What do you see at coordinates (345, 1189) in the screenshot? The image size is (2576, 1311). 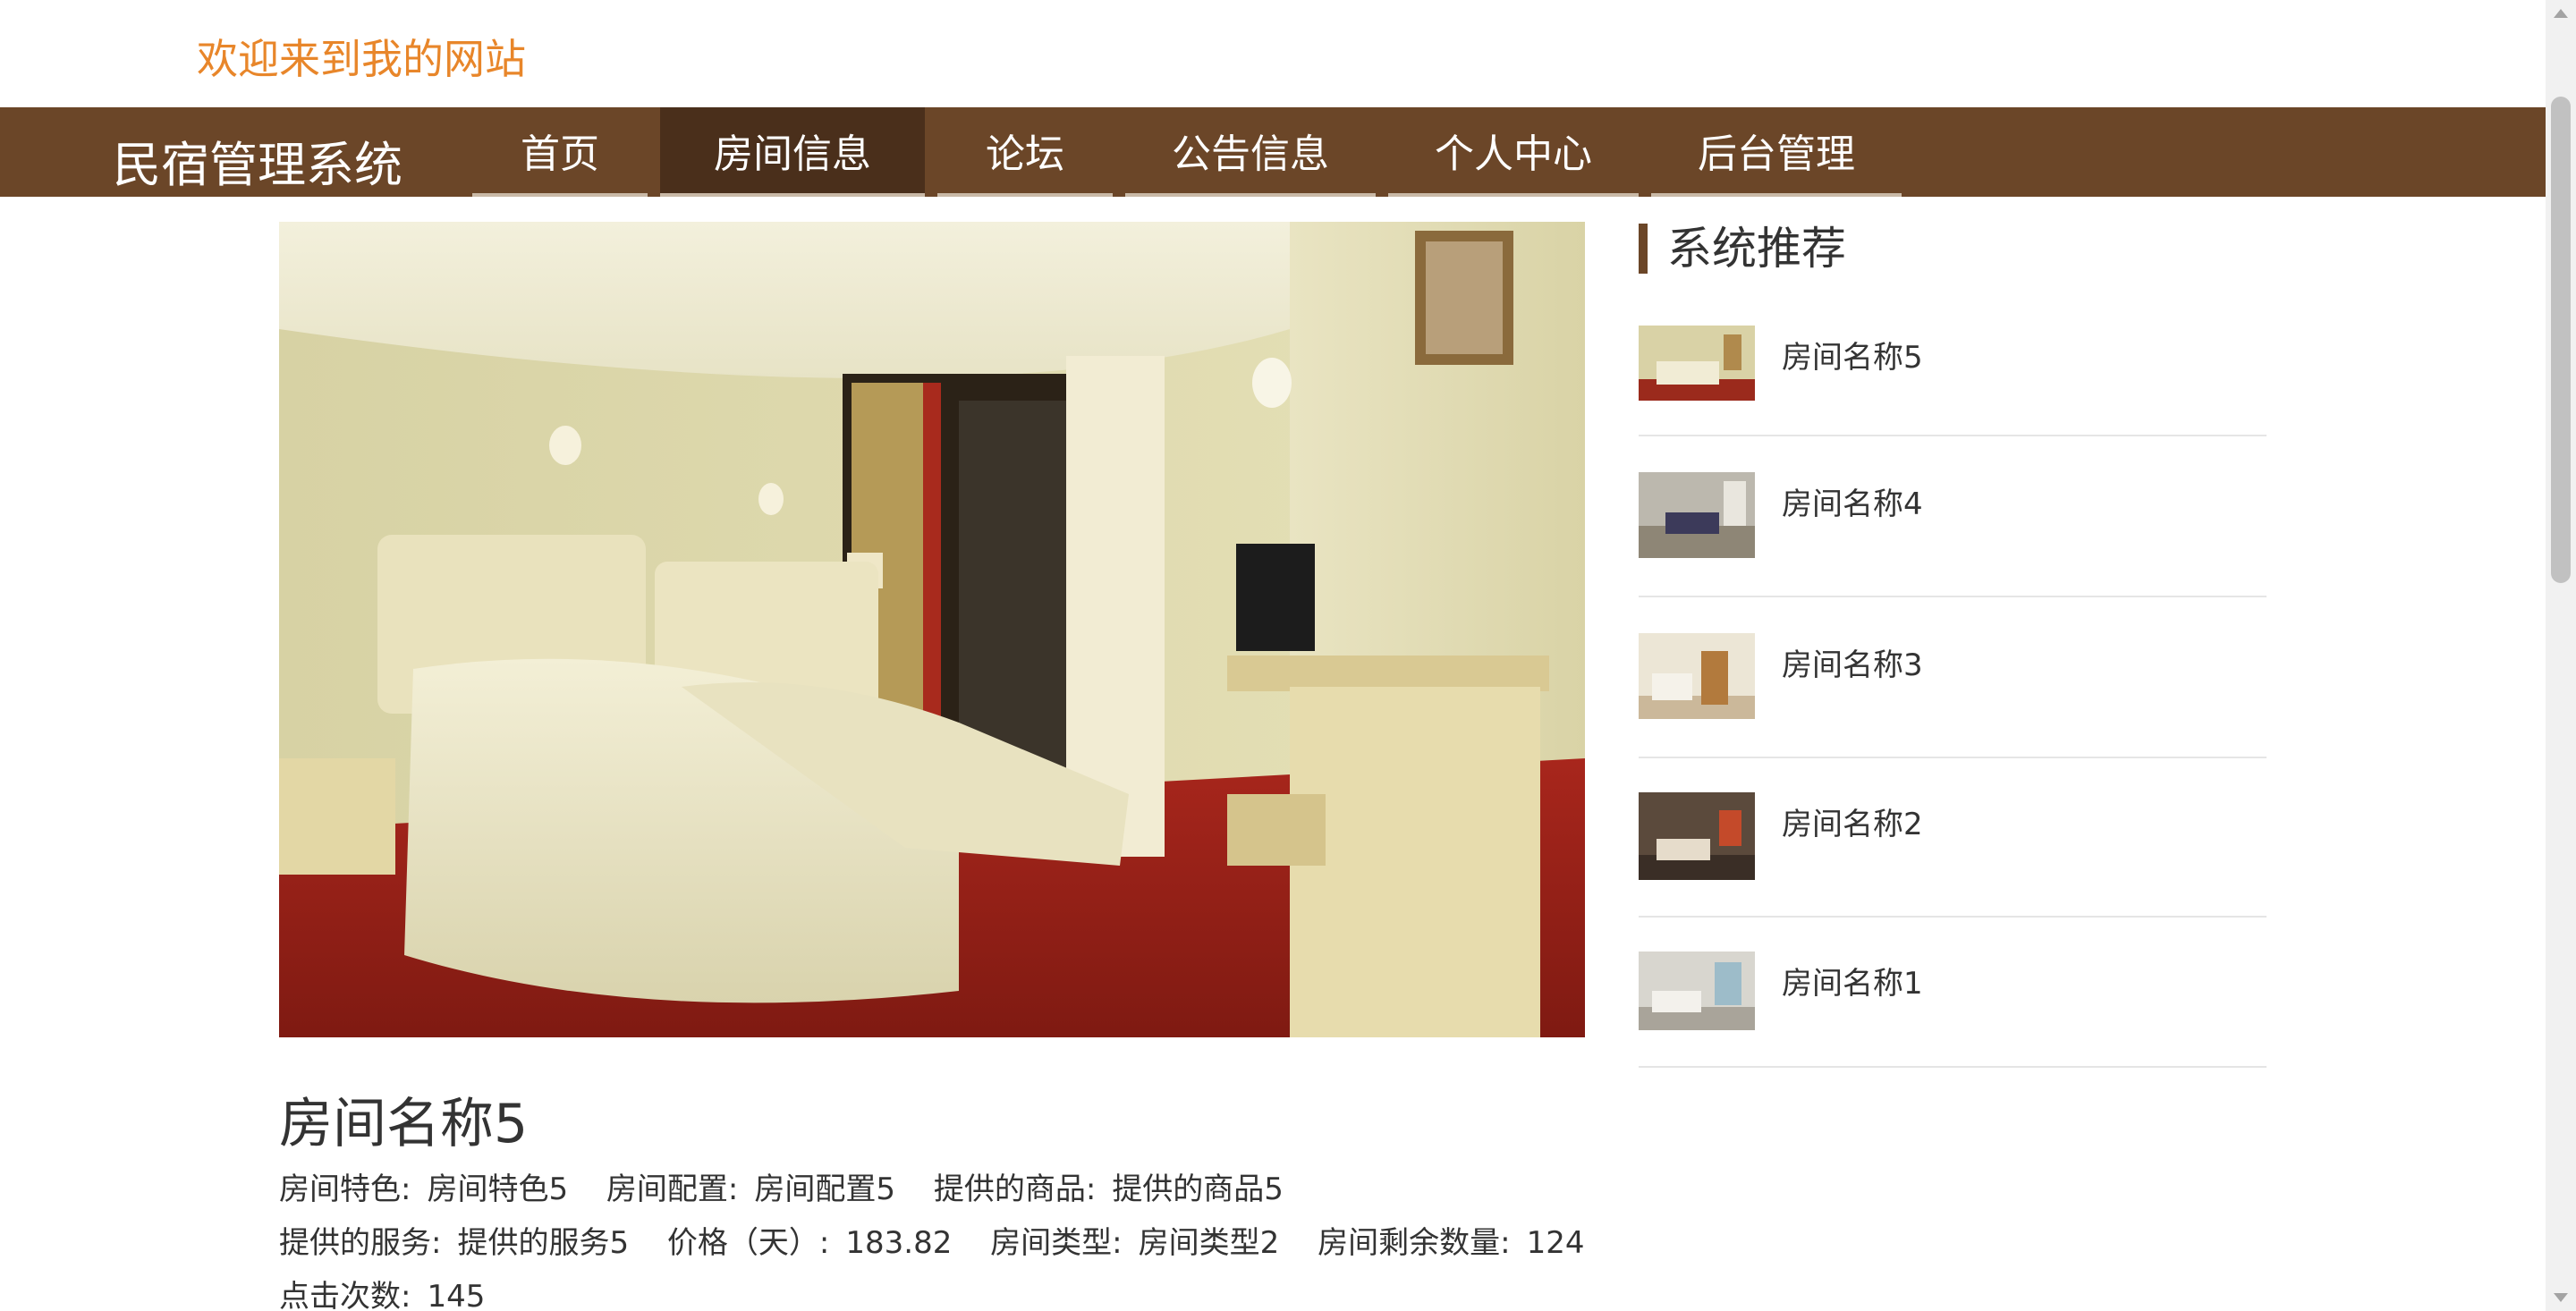 I see `room-feature-label: 房间特色:` at bounding box center [345, 1189].